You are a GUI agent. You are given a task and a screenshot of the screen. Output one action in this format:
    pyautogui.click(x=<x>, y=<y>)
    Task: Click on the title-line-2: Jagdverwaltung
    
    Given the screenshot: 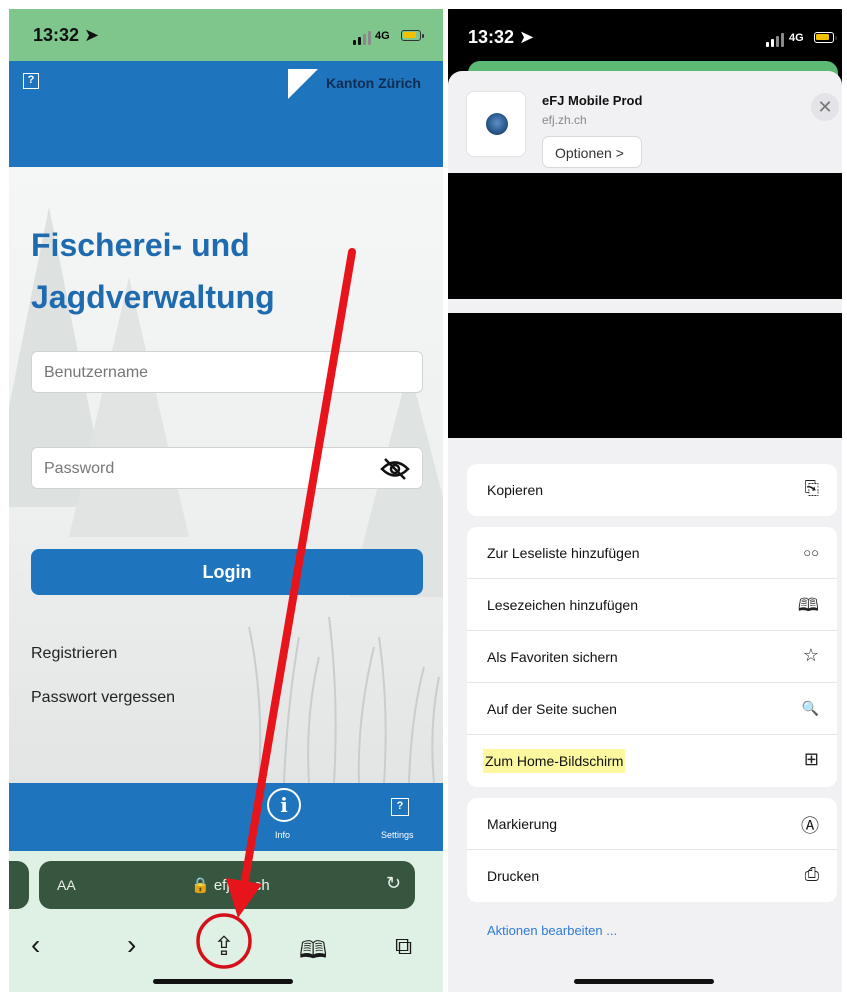 What is the action you would take?
    pyautogui.click(x=153, y=297)
    